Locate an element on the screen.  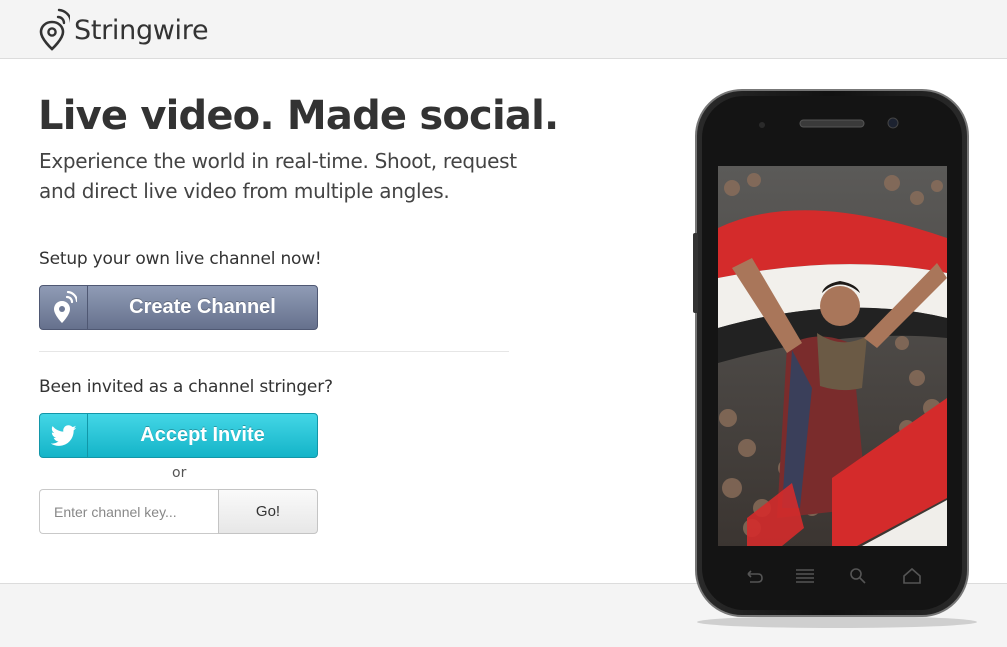
go-button: Go! is located at coordinates (268, 511).